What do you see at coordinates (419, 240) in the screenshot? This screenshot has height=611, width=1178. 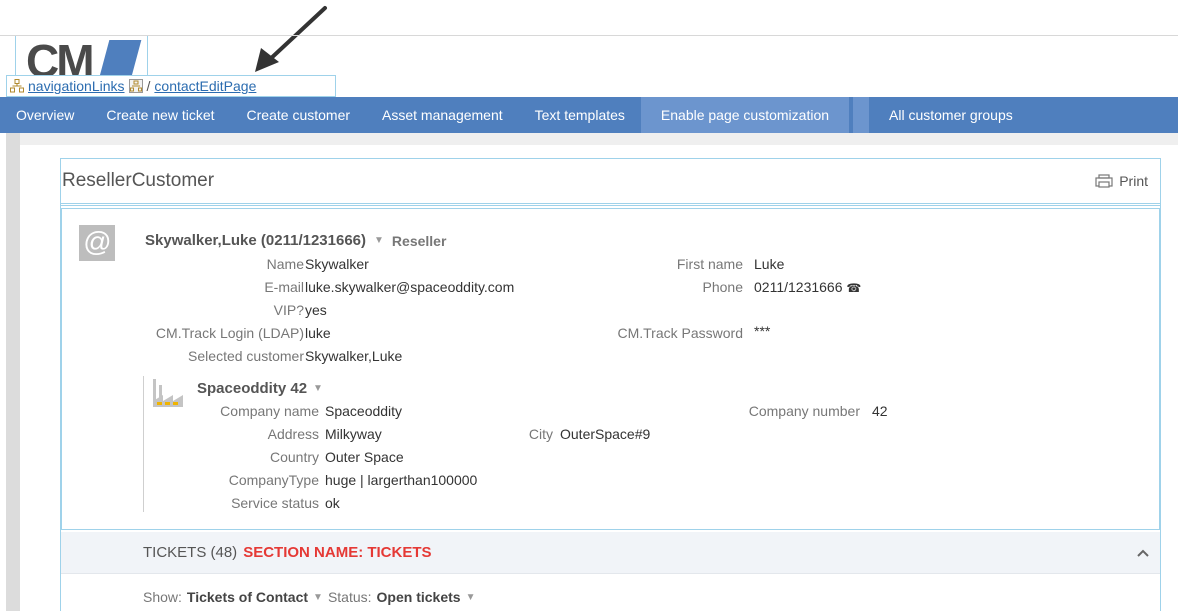 I see `contact-role: Reseller` at bounding box center [419, 240].